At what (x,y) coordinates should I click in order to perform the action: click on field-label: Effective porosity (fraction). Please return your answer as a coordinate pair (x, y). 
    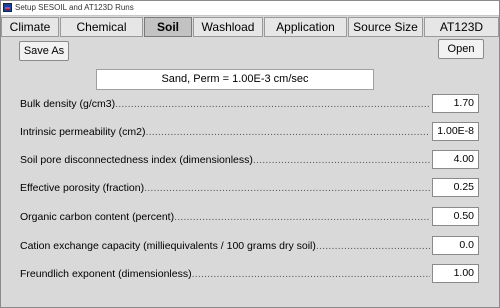
    Looking at the image, I should click on (225, 188).